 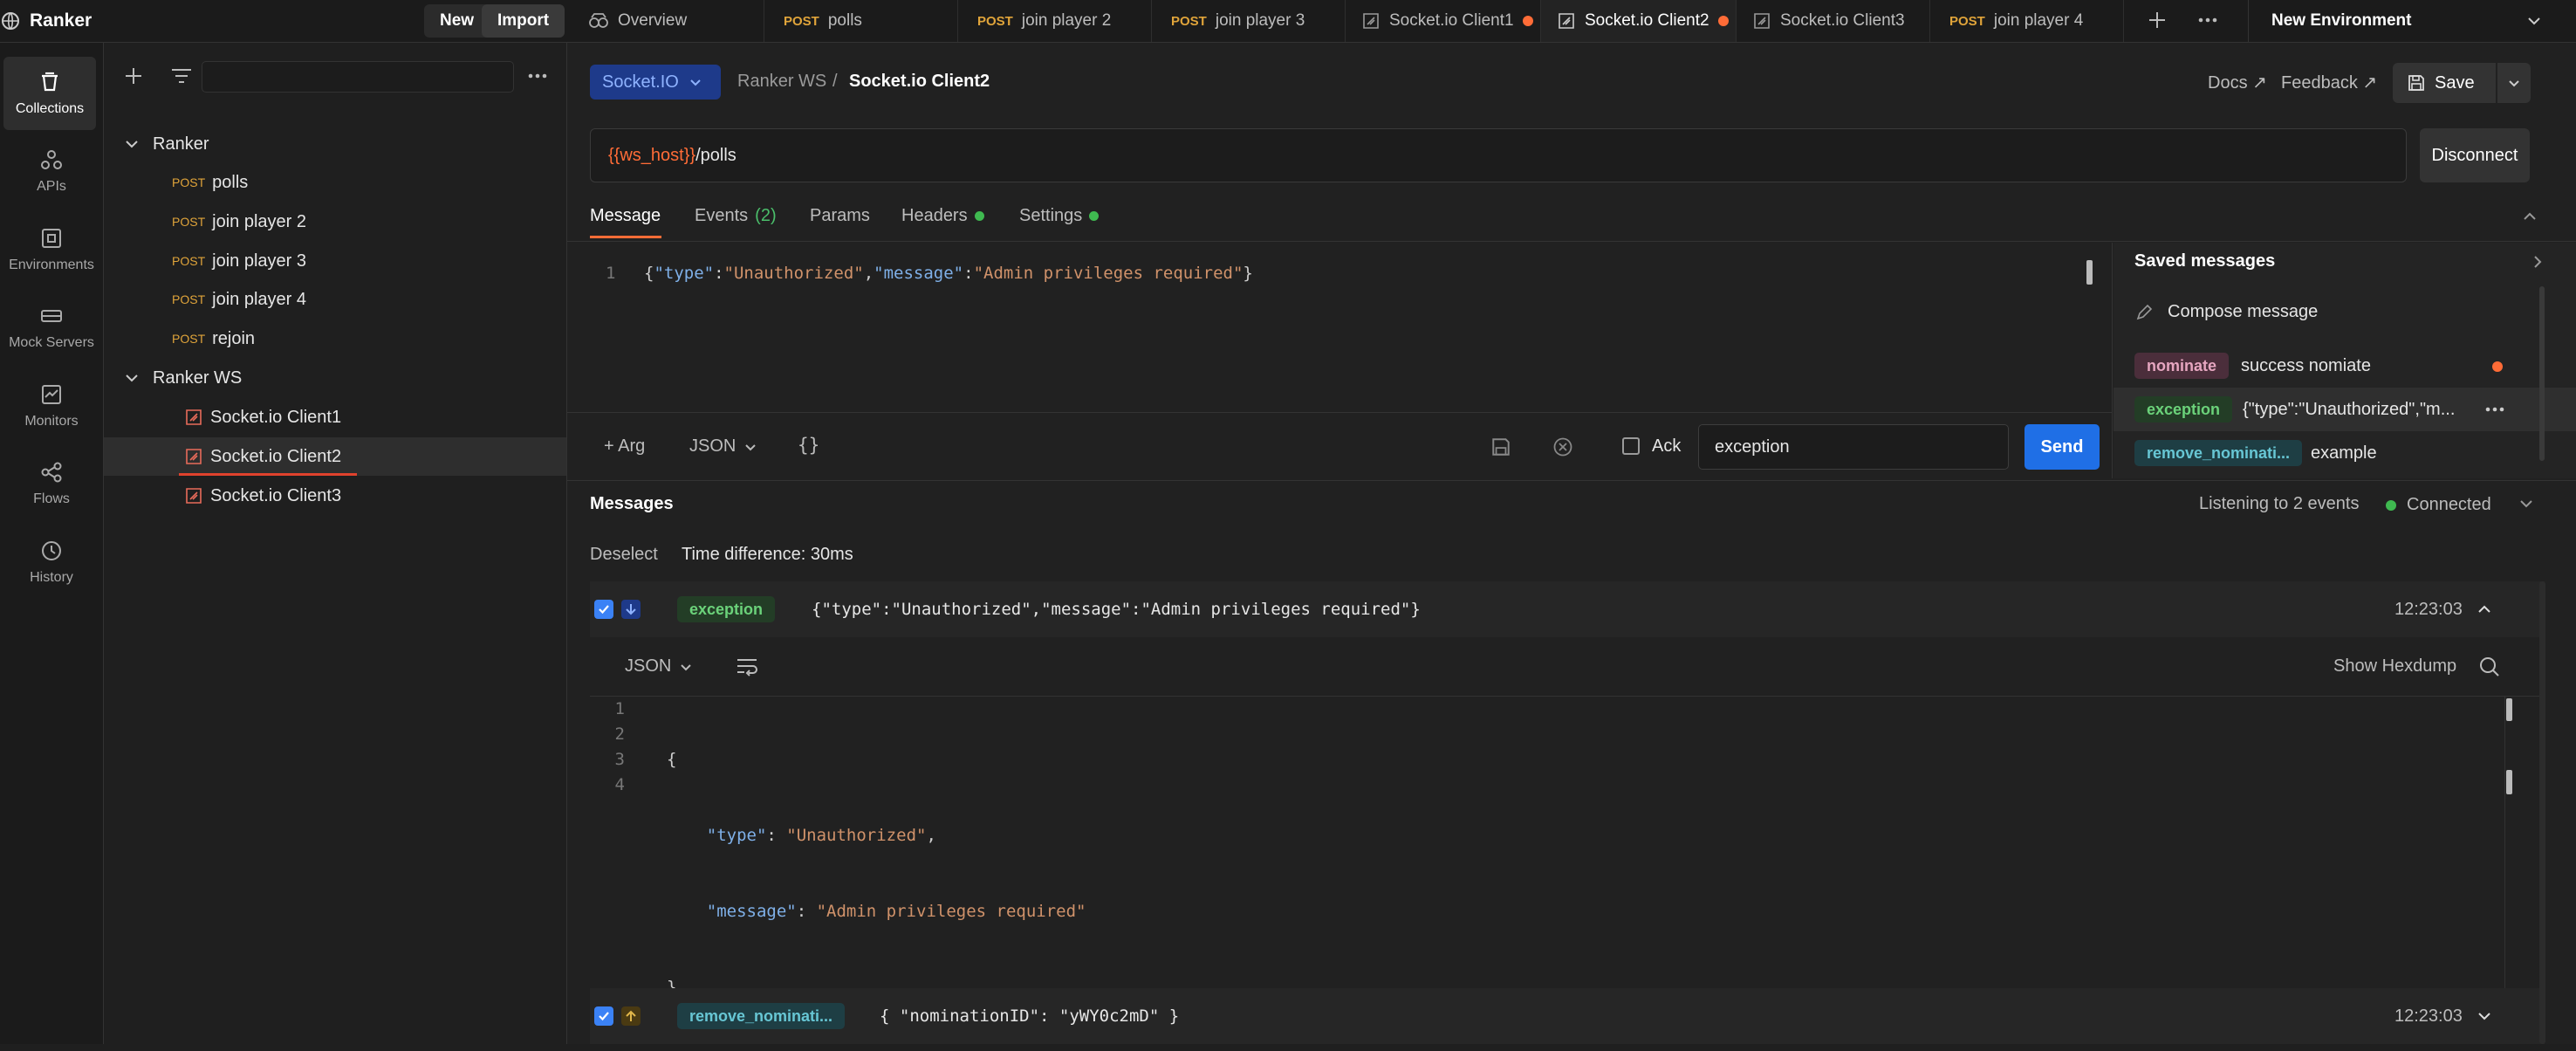 I want to click on disconnect-button: Disconnect, so click(x=2475, y=155).